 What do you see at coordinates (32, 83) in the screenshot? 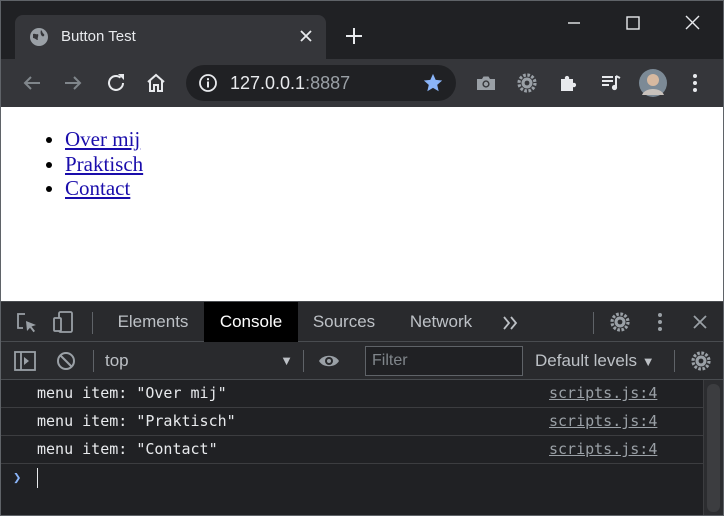
I see `back-icon` at bounding box center [32, 83].